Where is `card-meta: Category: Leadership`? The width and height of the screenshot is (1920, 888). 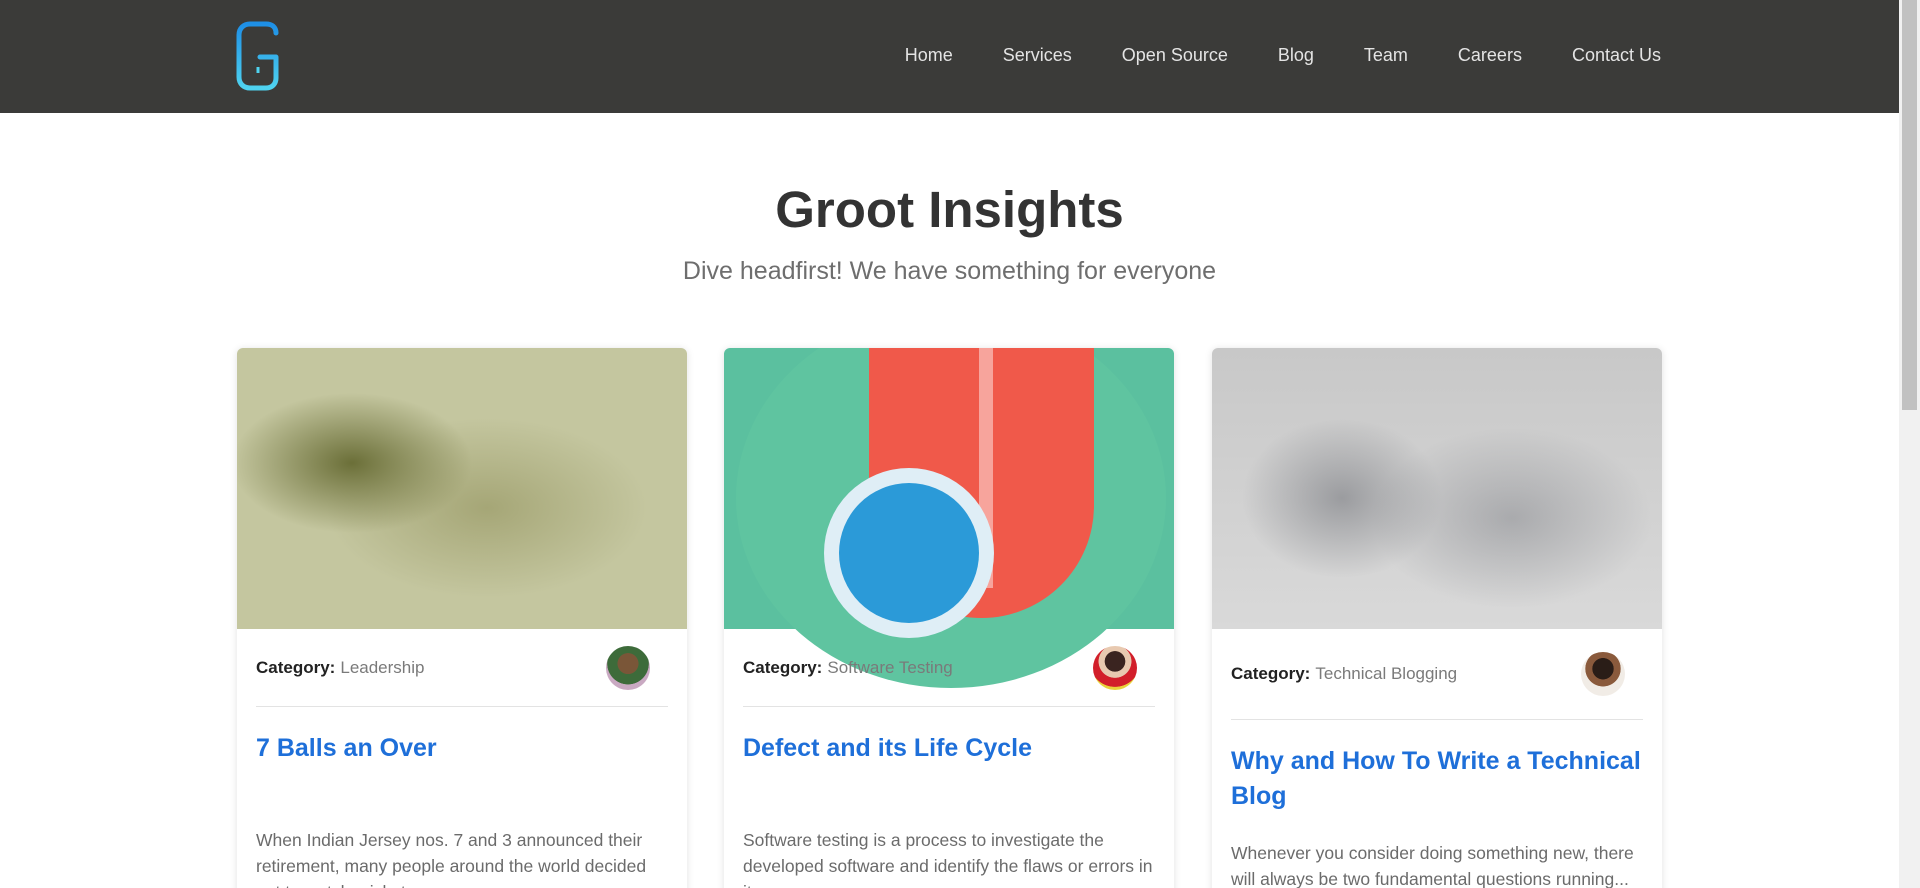
card-meta: Category: Leadership is located at coordinates (462, 668).